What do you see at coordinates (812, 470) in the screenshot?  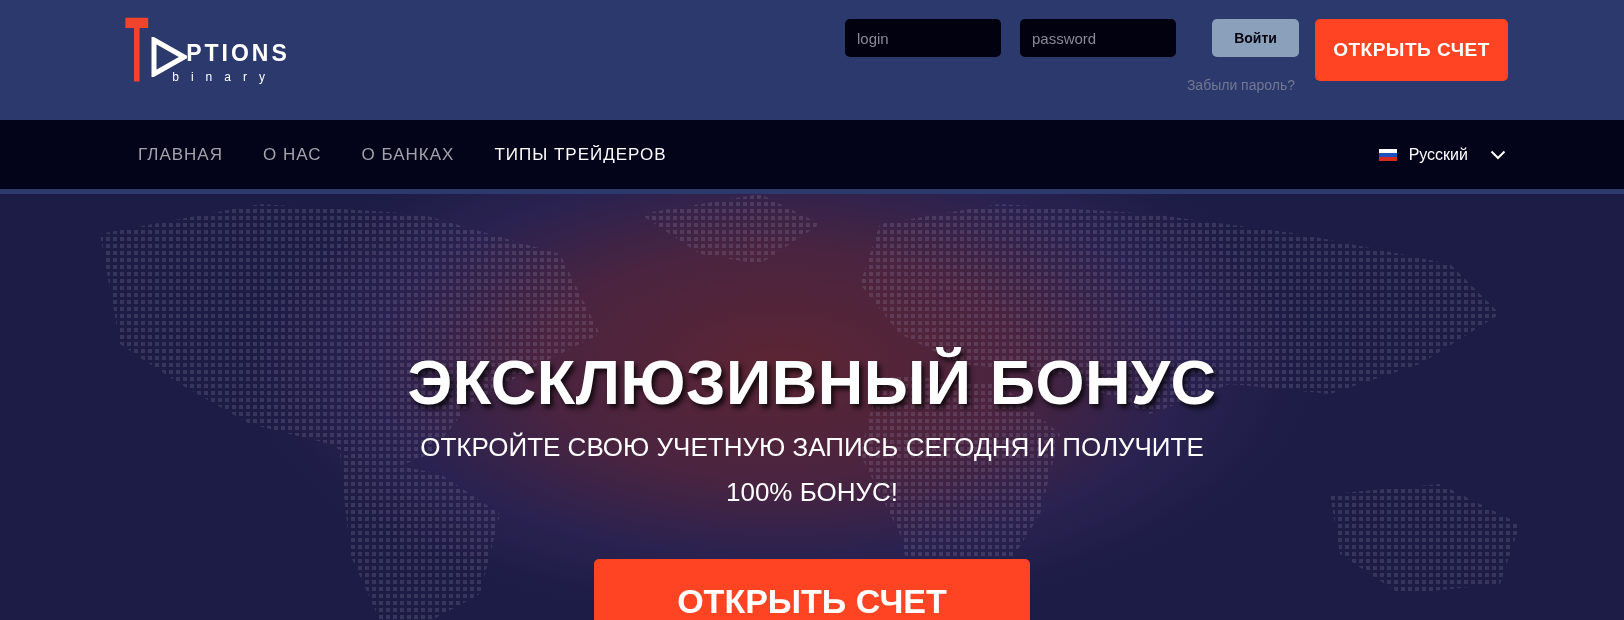 I see `hero-subtitle: ОТКРОЙТЕ СВОЮ УЧЕТНУЮ ЗАПИСЬ СЕГОДНЯ И ПОЛУЧИТЕ 100% БОНУС!` at bounding box center [812, 470].